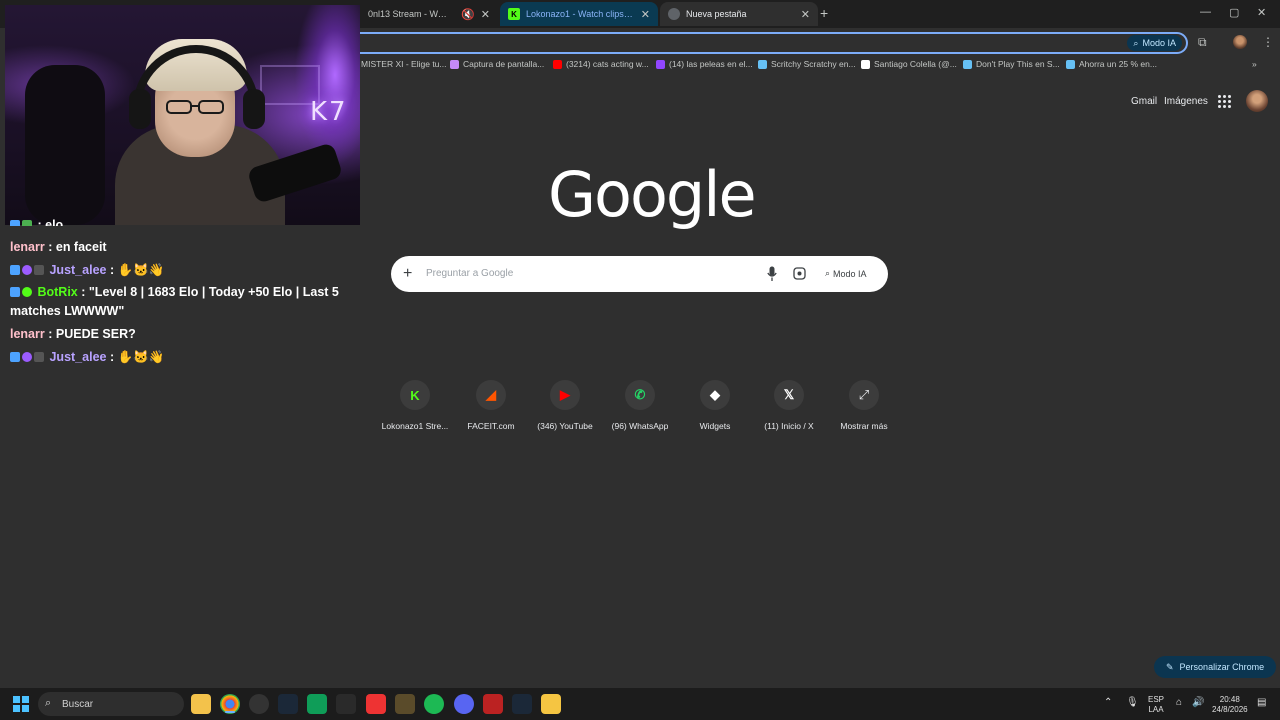 The width and height of the screenshot is (1280, 720). I want to click on chat-text: : elo, so click(50, 222).